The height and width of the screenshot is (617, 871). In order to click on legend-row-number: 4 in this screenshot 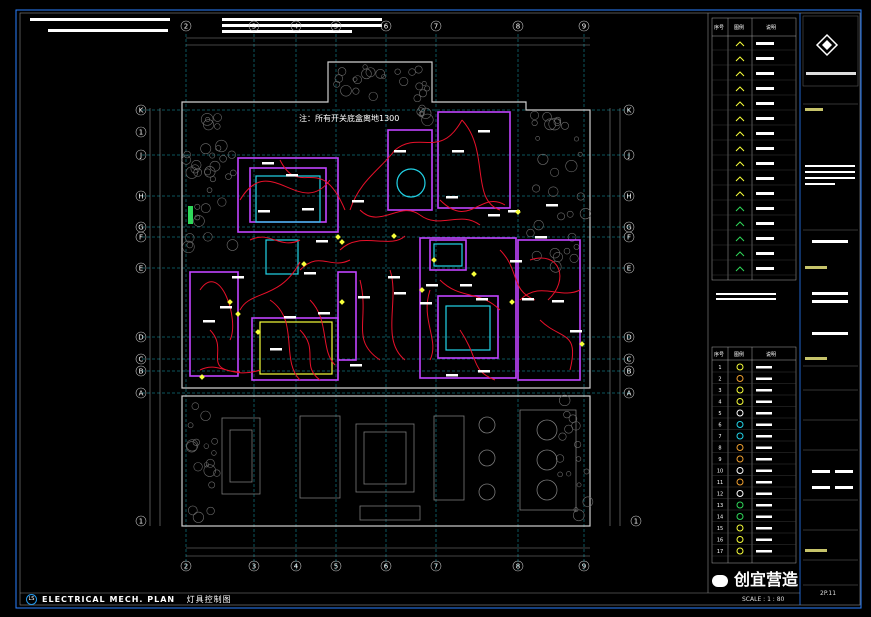, I will do `click(719, 403)`.